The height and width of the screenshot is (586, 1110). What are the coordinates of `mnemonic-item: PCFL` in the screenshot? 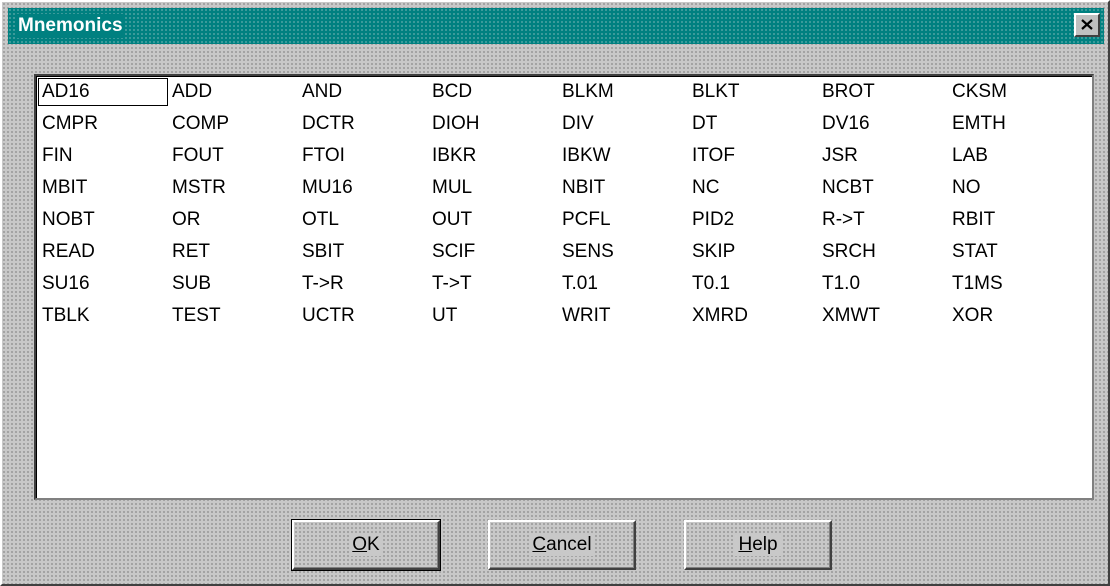 It's located at (623, 220).